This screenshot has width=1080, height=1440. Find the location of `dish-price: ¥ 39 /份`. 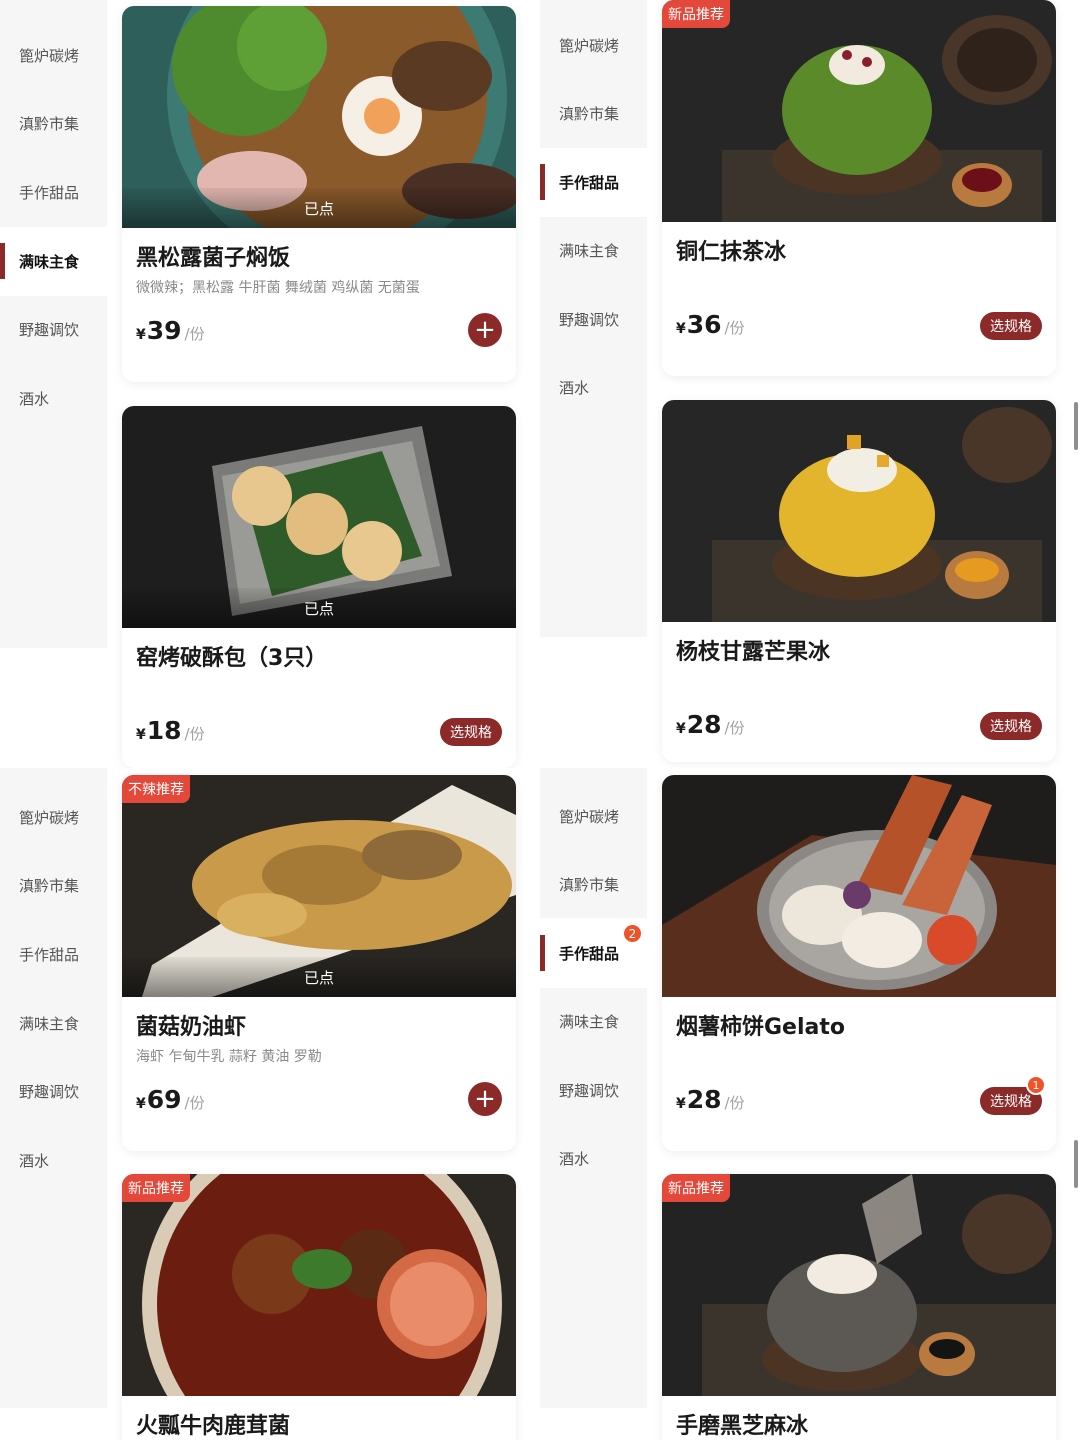

dish-price: ¥ 39 /份 is located at coordinates (170, 330).